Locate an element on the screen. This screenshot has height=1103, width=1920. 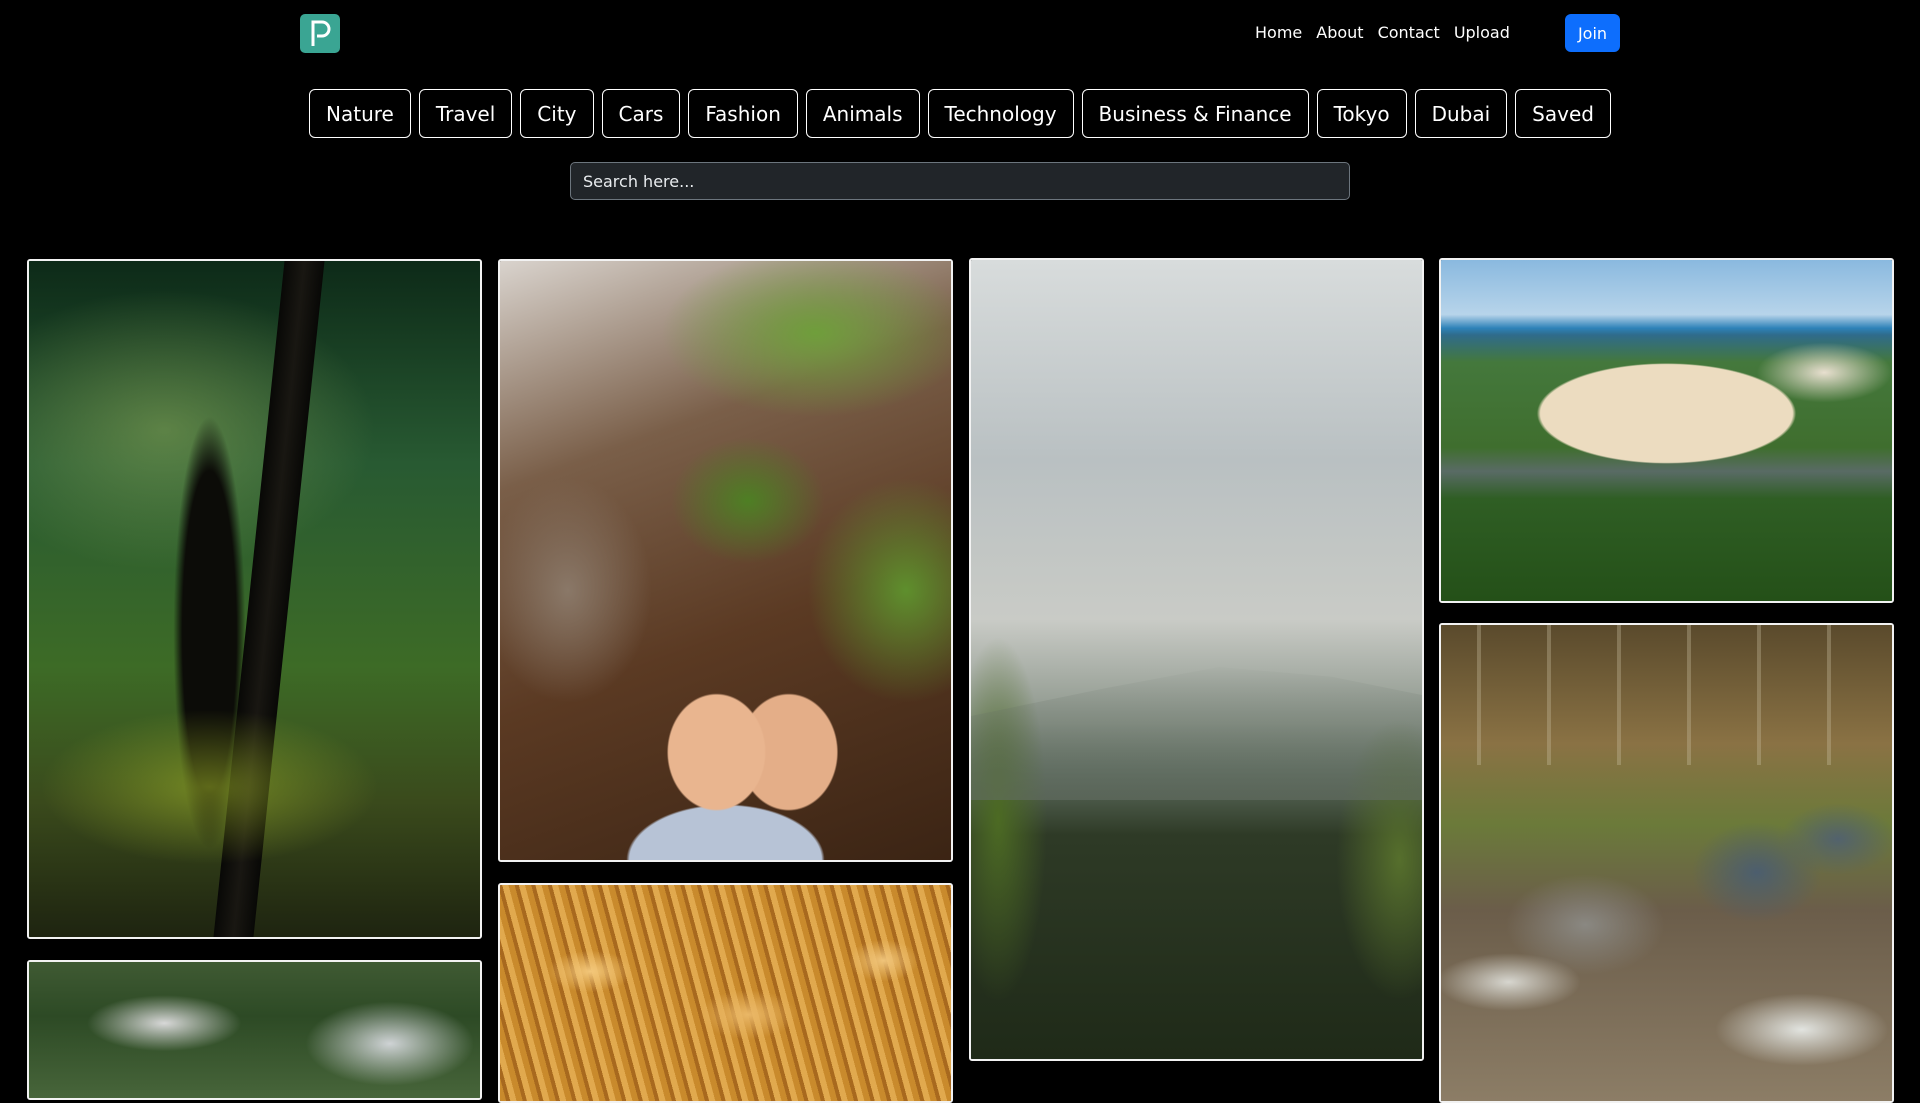
navbar: Home About Contact Upload Join is located at coordinates (960, 33).